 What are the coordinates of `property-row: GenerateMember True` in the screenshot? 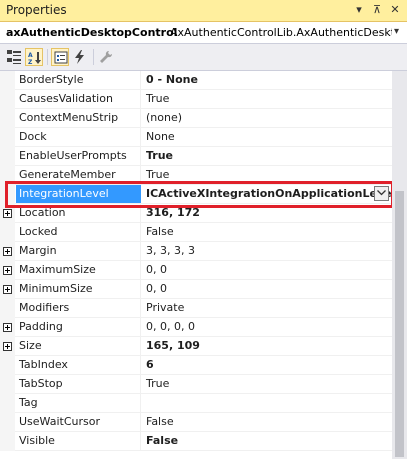 It's located at (196, 175).